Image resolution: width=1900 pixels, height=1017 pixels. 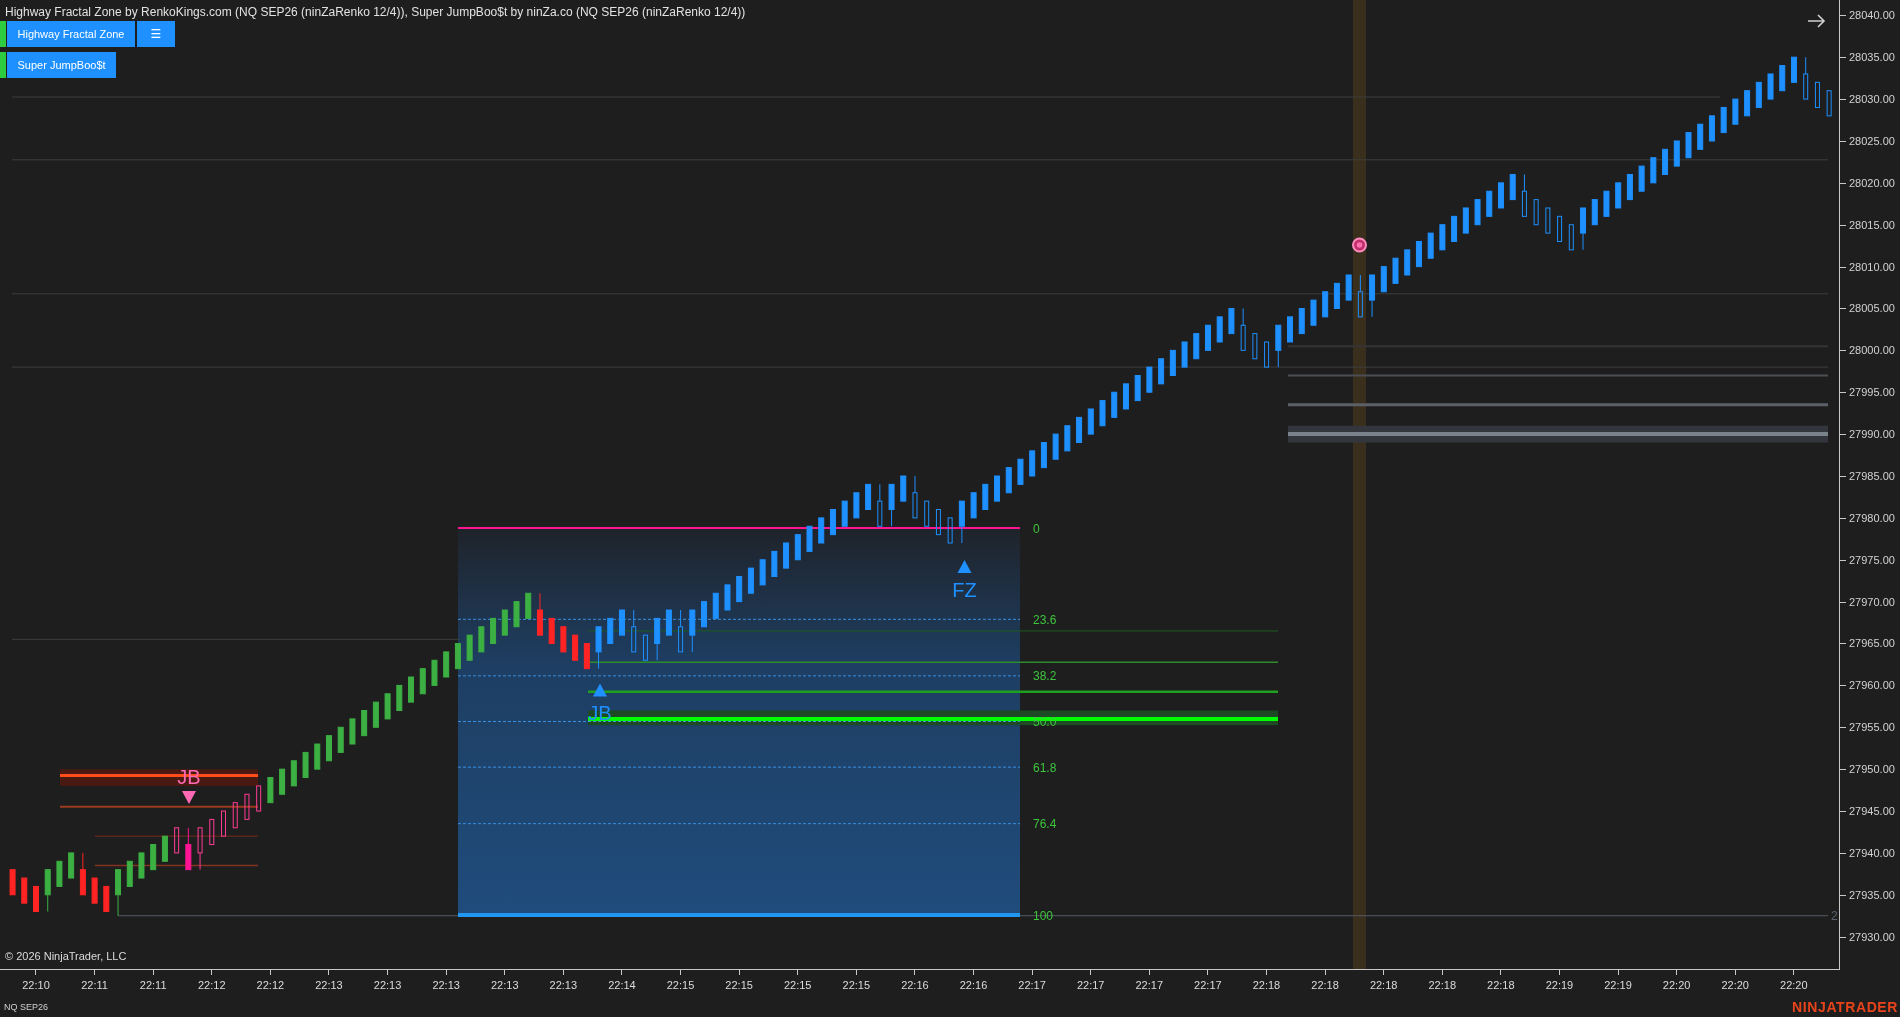 What do you see at coordinates (1872, 15) in the screenshot?
I see `price-label: 28040.00` at bounding box center [1872, 15].